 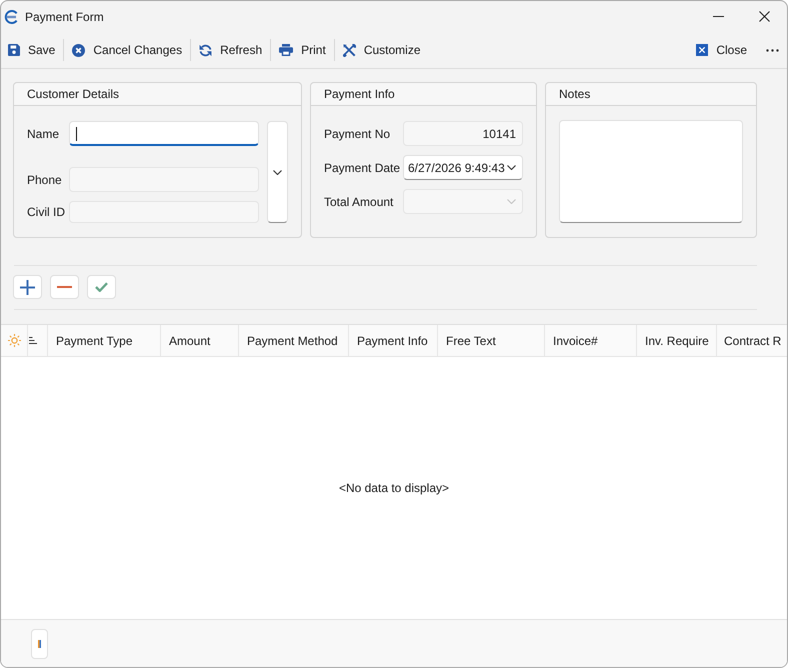 I want to click on field-label: Civil ID, so click(x=46, y=212).